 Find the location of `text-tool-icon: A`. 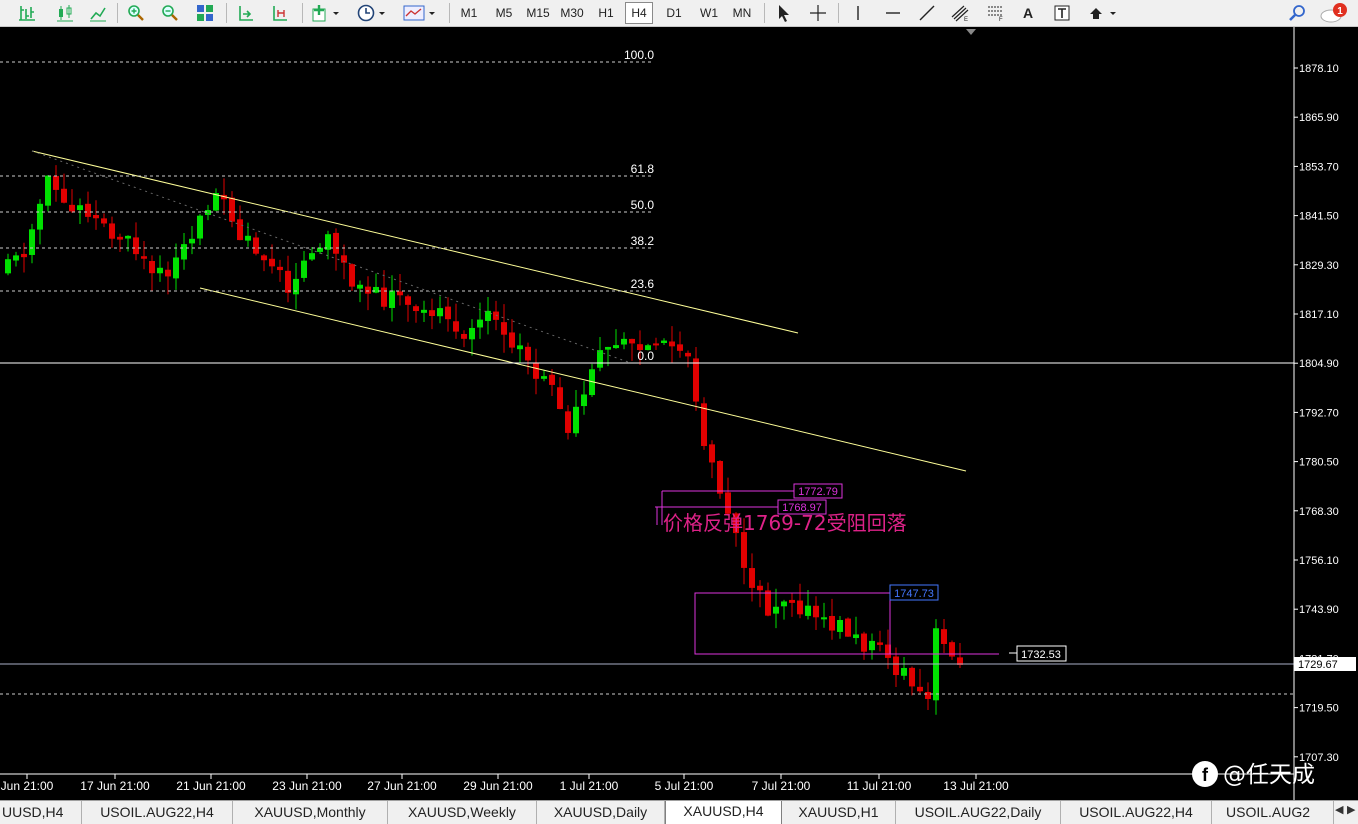

text-tool-icon: A is located at coordinates (1028, 13).